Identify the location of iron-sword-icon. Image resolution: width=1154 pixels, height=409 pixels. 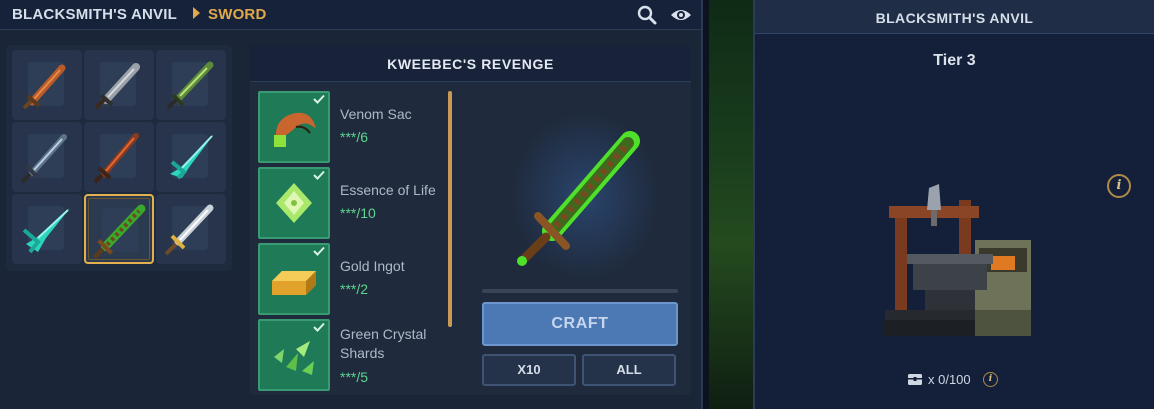
(117, 86).